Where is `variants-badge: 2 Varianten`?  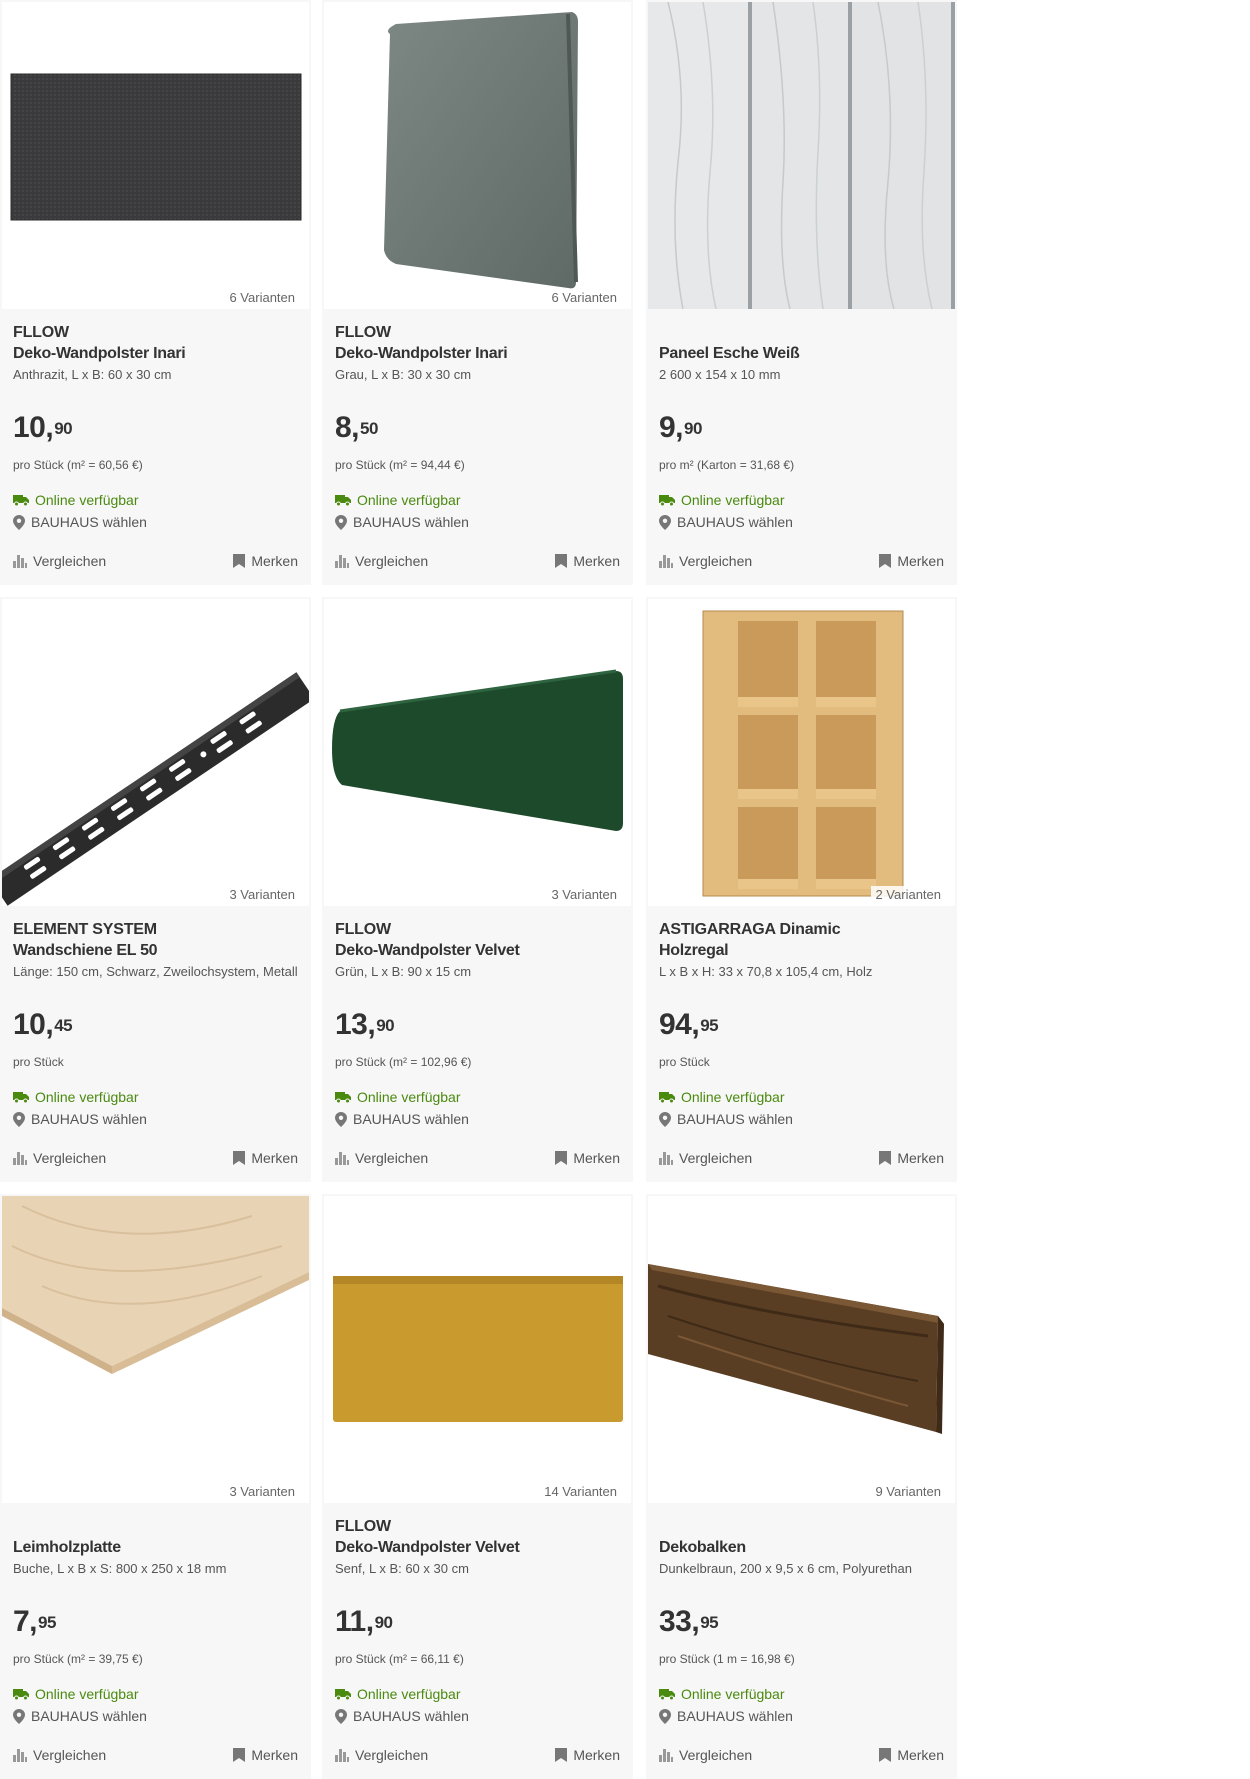
variants-badge: 2 Varianten is located at coordinates (908, 894).